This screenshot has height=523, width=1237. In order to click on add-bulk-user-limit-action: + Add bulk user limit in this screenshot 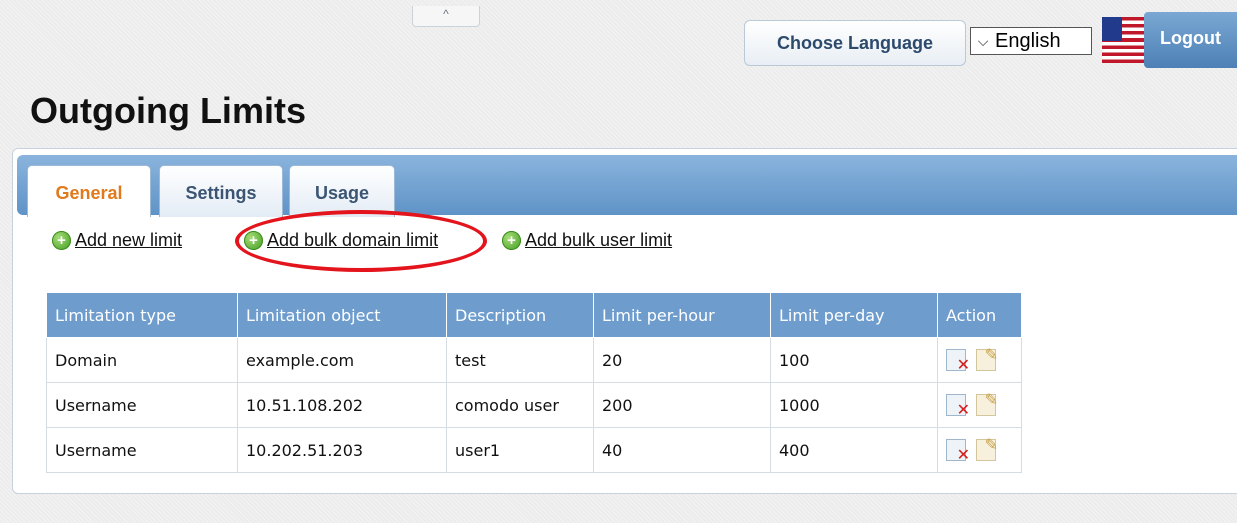, I will do `click(587, 240)`.